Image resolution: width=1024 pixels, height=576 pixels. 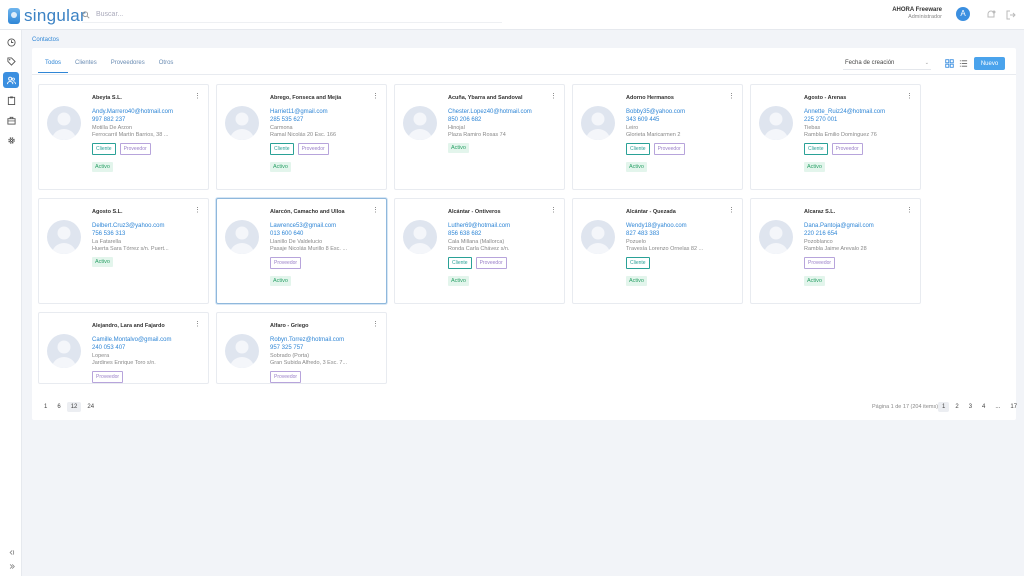 What do you see at coordinates (970, 407) in the screenshot?
I see `page-number: 3` at bounding box center [970, 407].